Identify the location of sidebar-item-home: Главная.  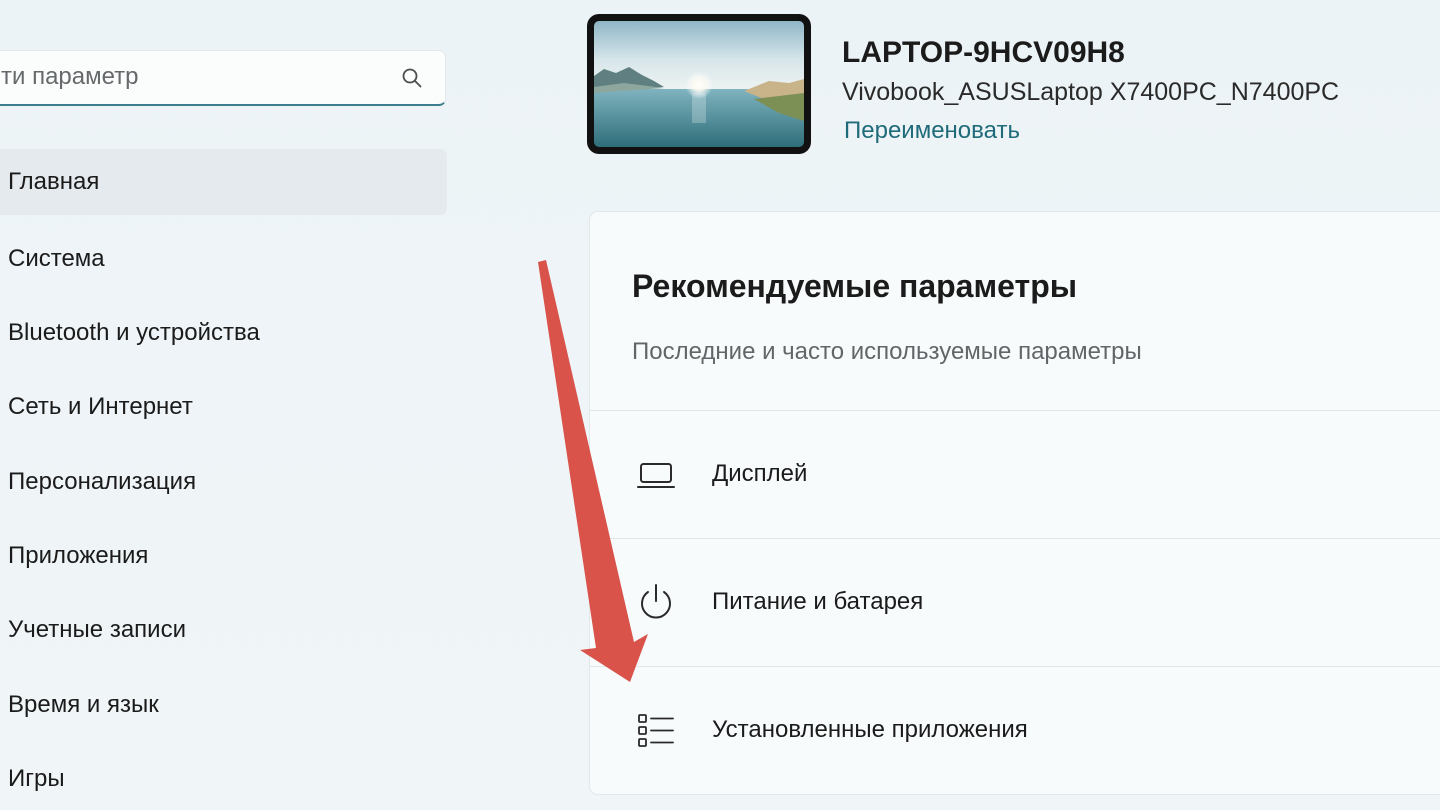
(223, 182).